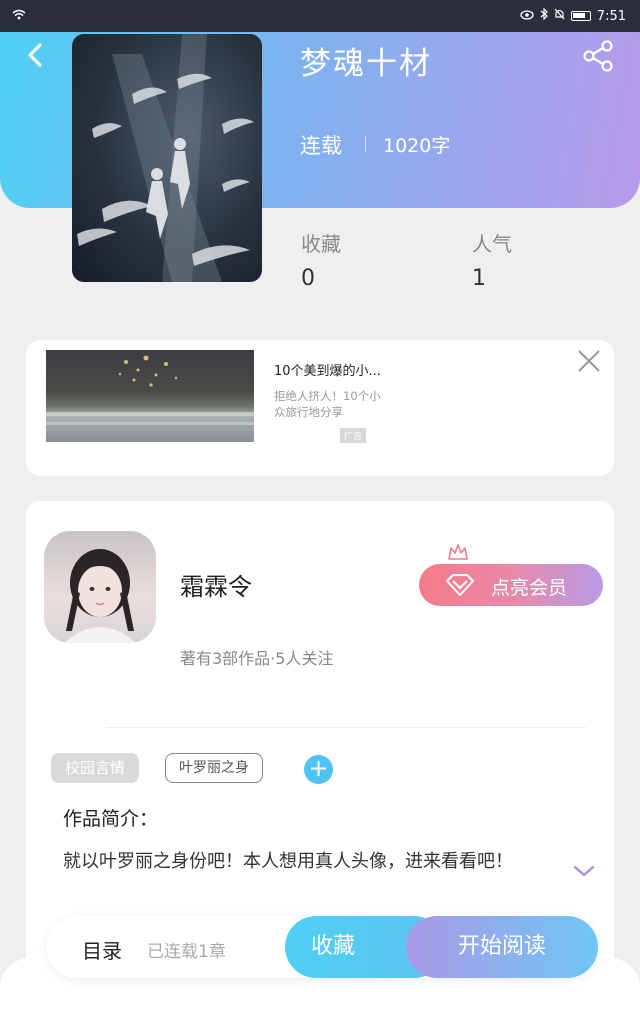 The height and width of the screenshot is (1024, 640). I want to click on chapter-count: 已连载1章, so click(186, 952).